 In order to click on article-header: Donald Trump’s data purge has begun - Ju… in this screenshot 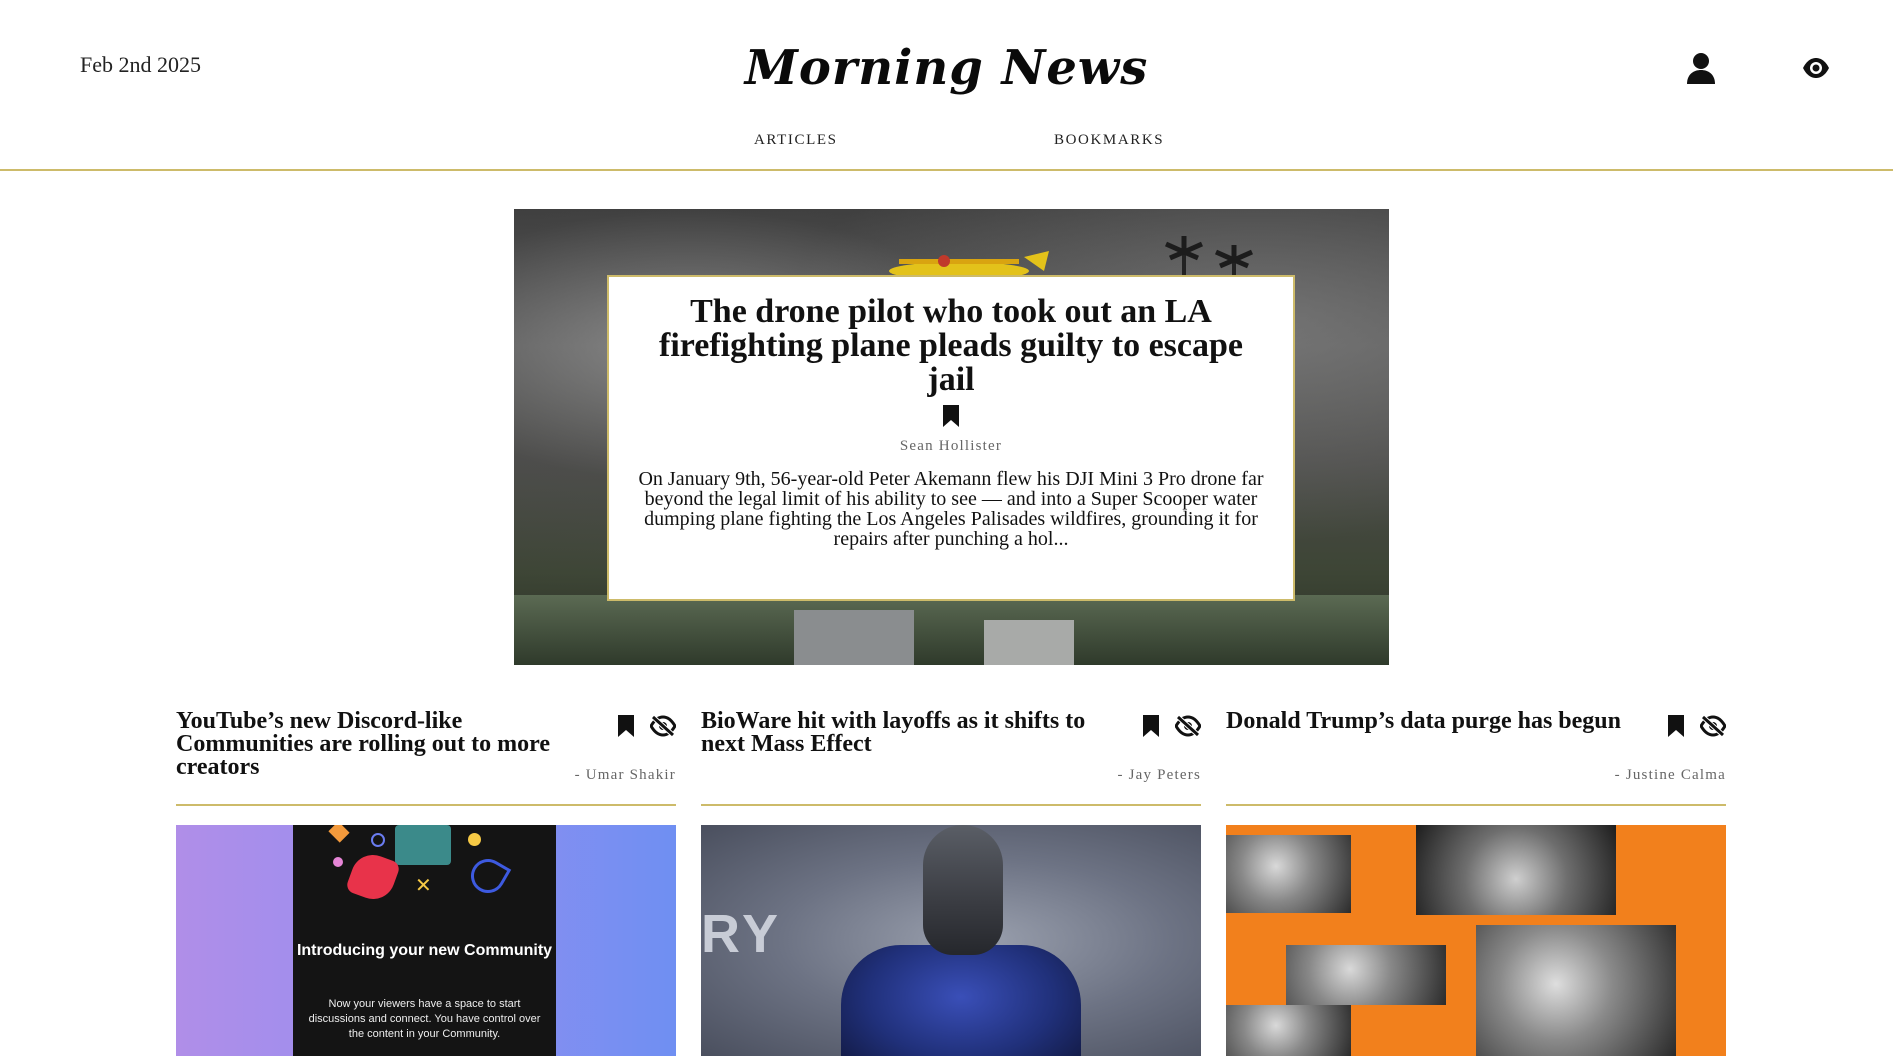, I will do `click(1476, 757)`.